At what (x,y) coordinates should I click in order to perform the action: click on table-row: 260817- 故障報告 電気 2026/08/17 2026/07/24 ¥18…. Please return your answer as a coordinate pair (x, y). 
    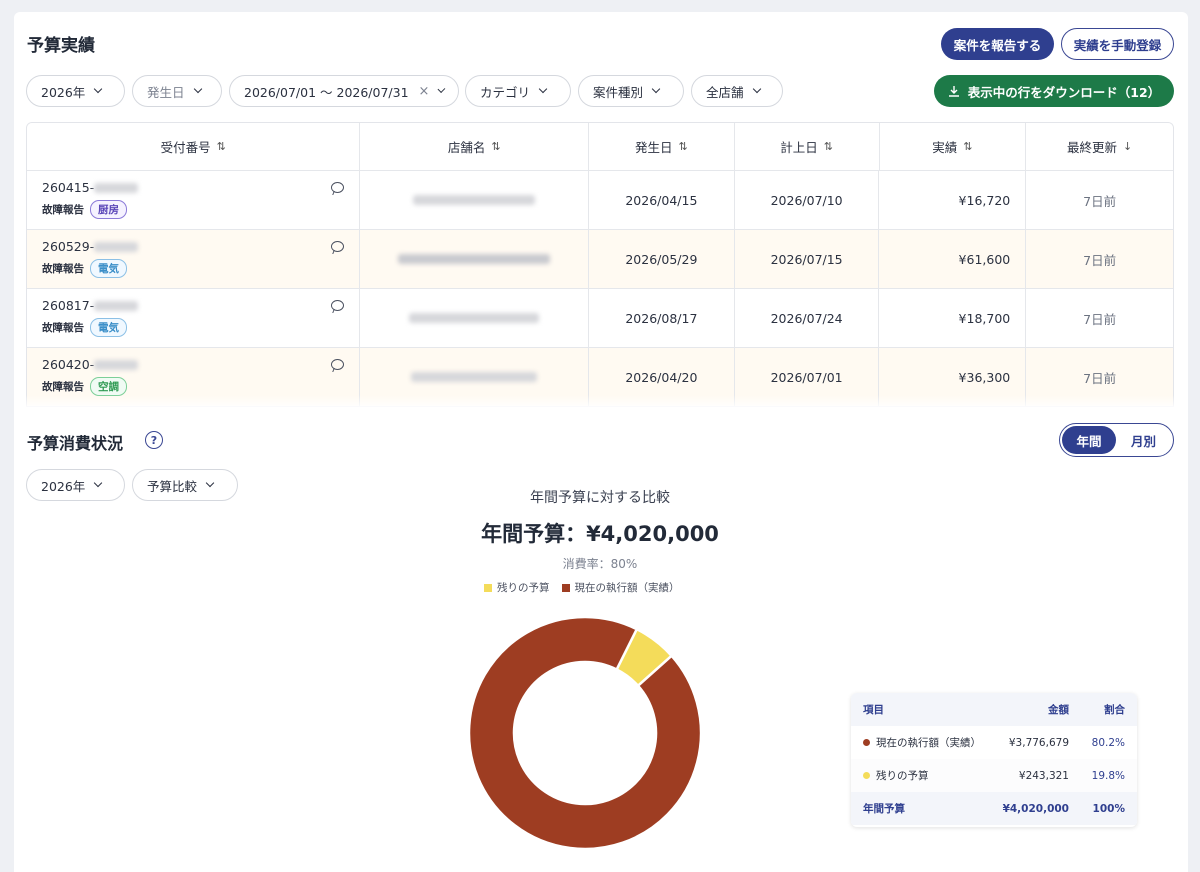
    Looking at the image, I should click on (600, 318).